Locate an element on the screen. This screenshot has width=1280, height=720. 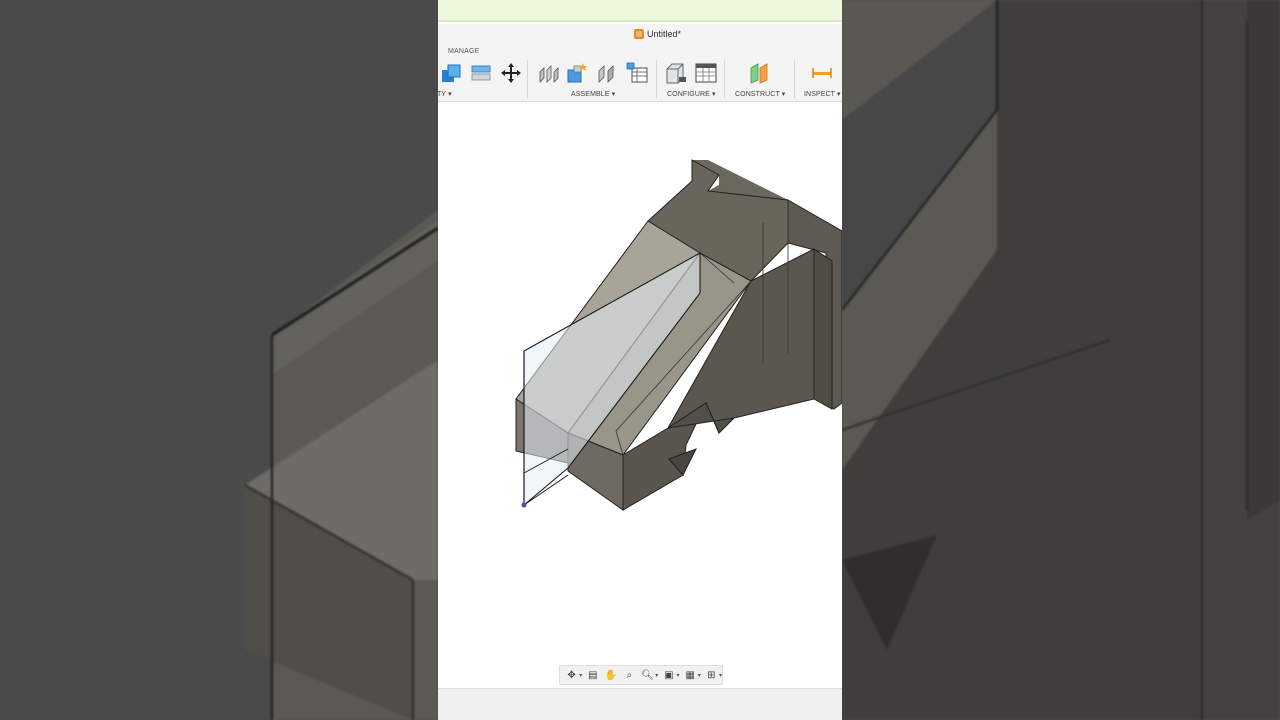
press-pull-icon is located at coordinates (451, 73).